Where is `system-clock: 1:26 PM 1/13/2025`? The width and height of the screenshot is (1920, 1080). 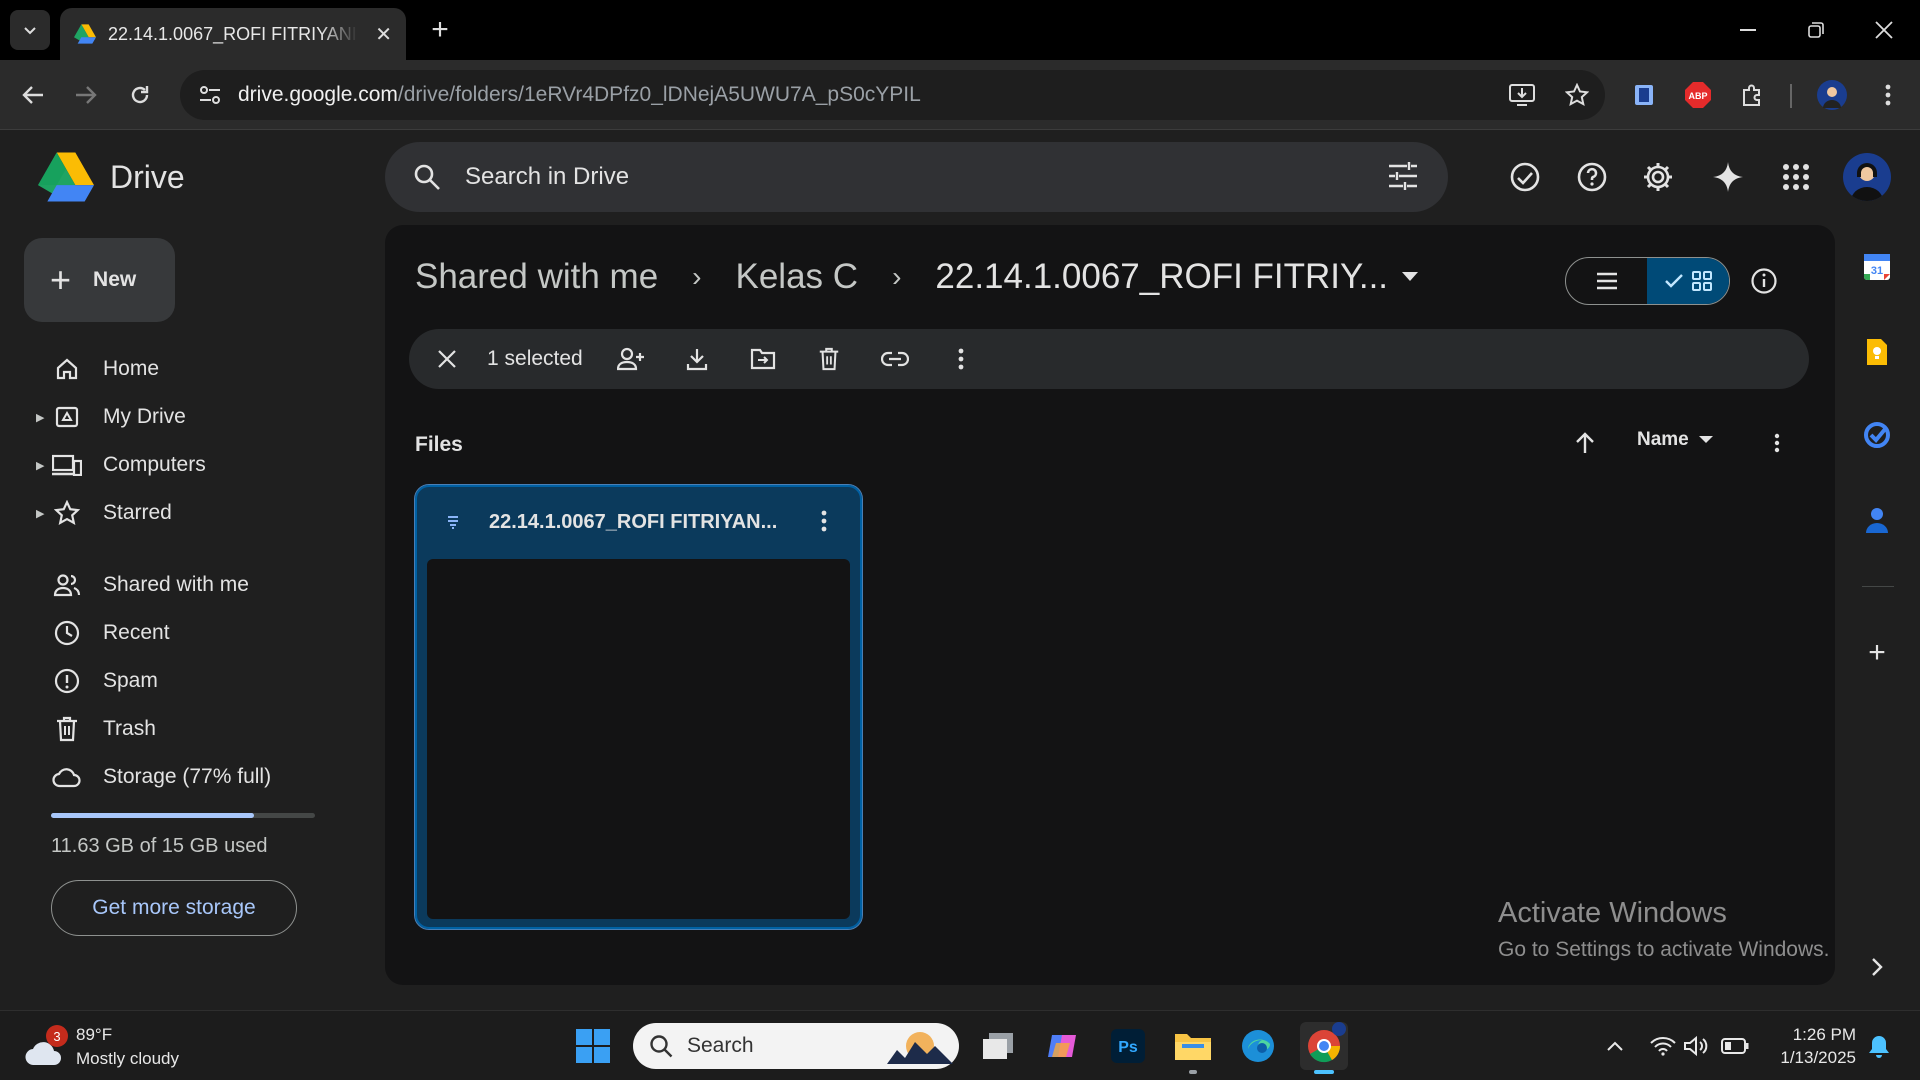 system-clock: 1:26 PM 1/13/2025 is located at coordinates (1813, 1046).